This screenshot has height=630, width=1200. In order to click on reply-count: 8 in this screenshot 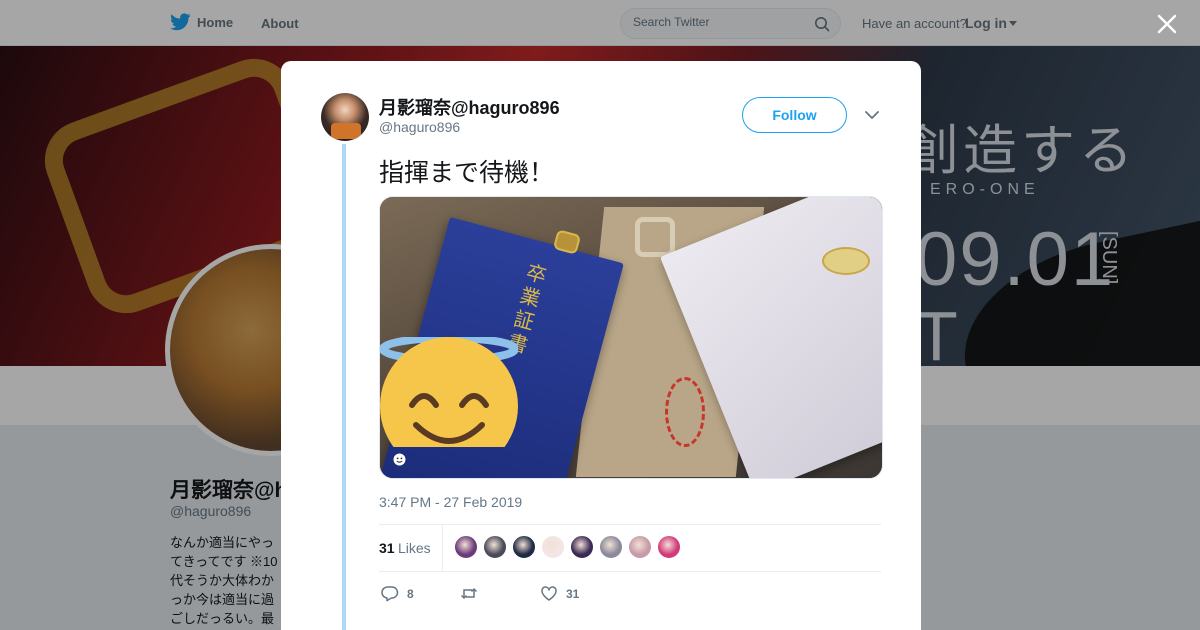, I will do `click(410, 593)`.